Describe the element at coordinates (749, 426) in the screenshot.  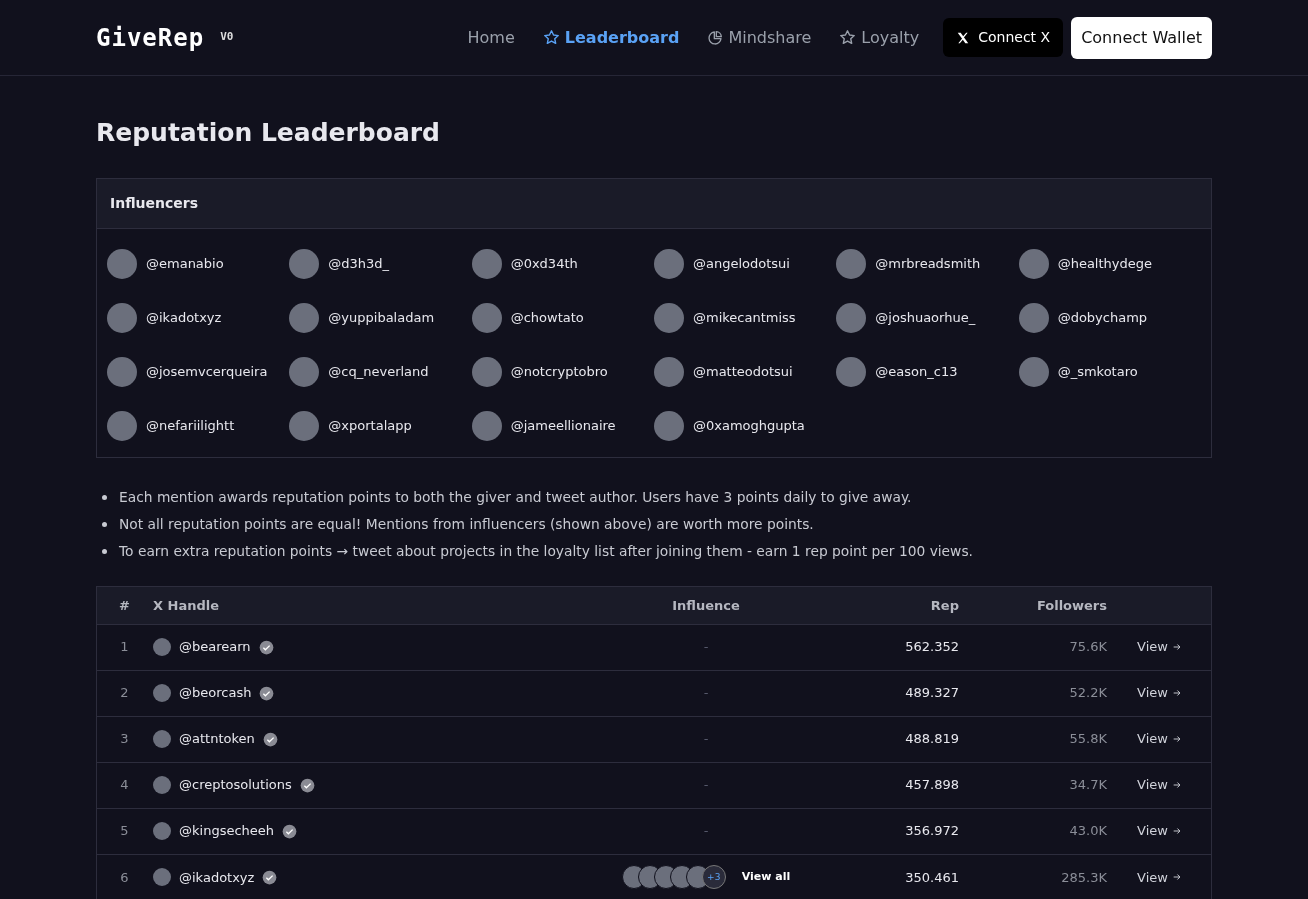
I see `influencer-handle: @0xamoghgupta` at that location.